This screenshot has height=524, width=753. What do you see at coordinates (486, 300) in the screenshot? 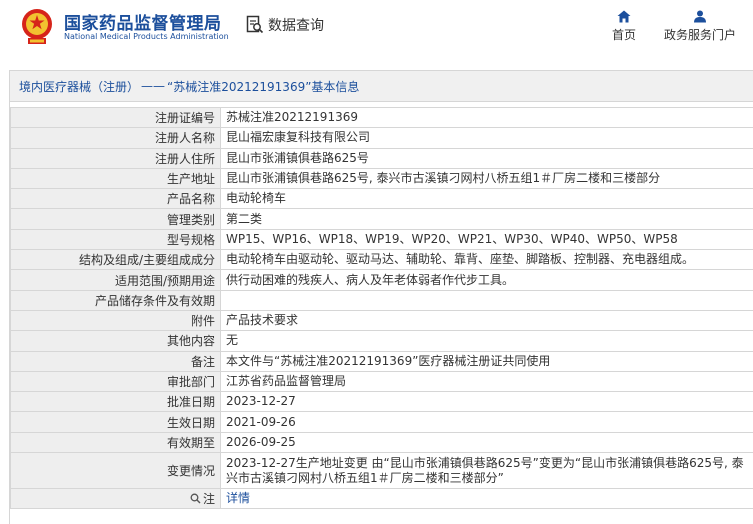
I see `field-value` at bounding box center [486, 300].